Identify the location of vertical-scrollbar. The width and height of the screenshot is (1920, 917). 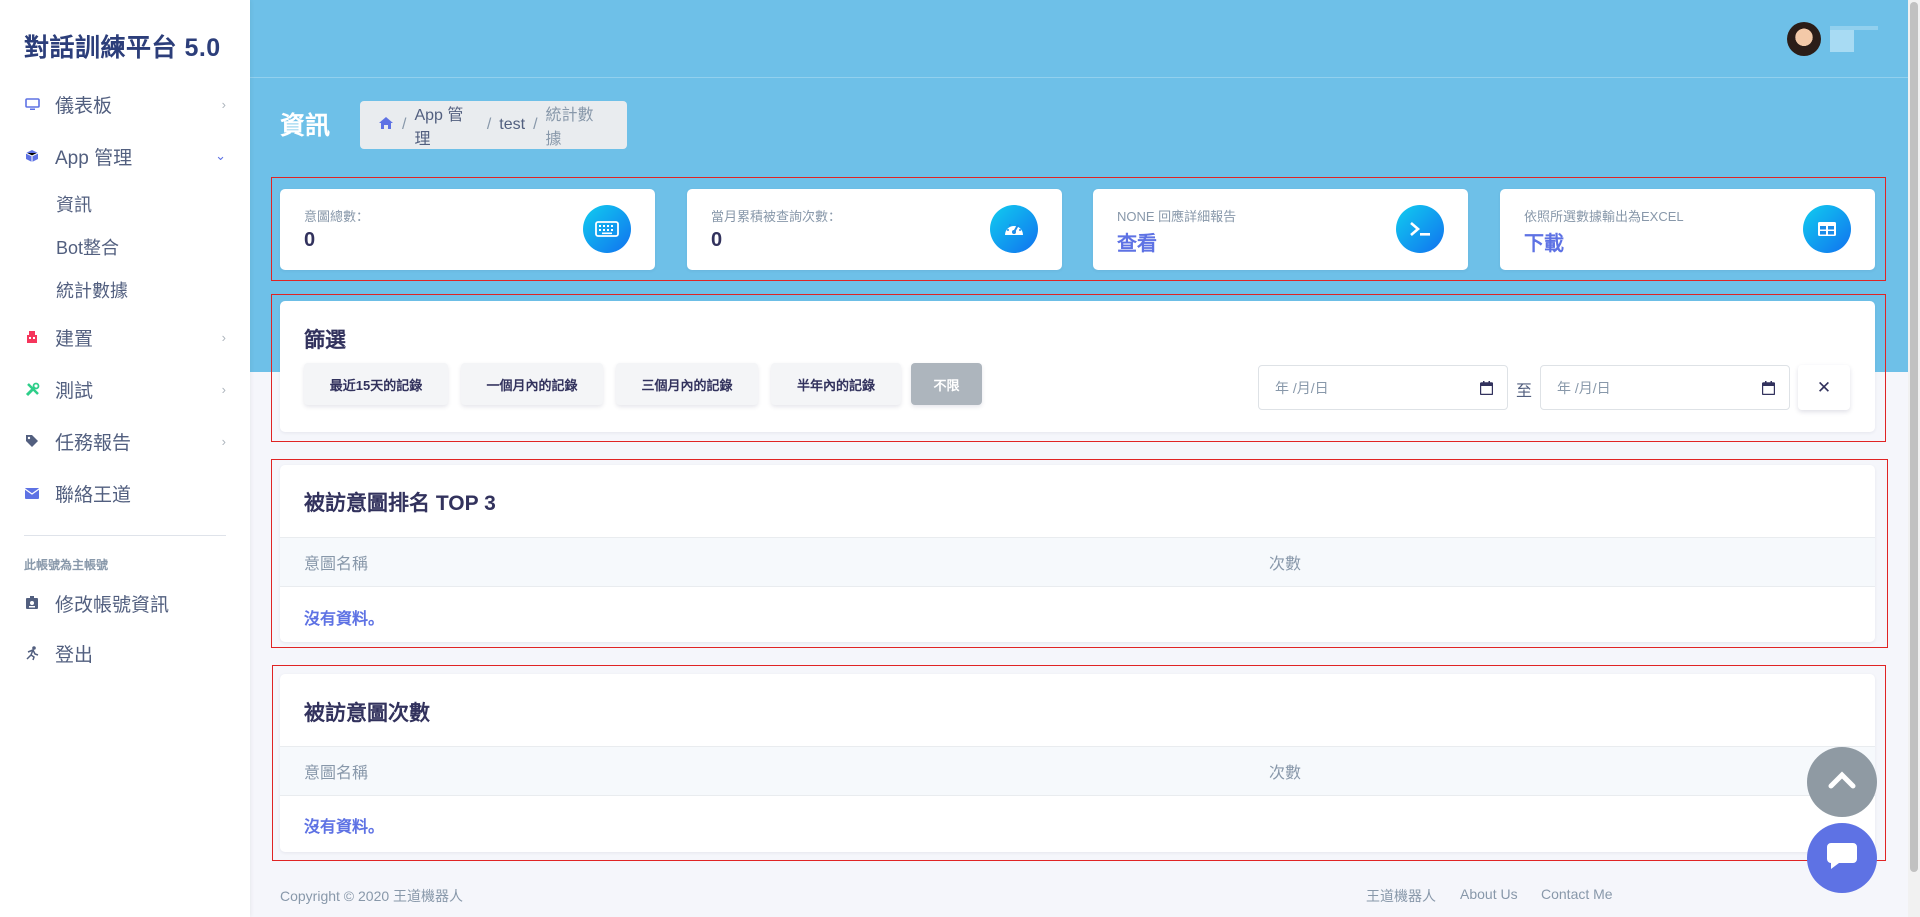
(1914, 458).